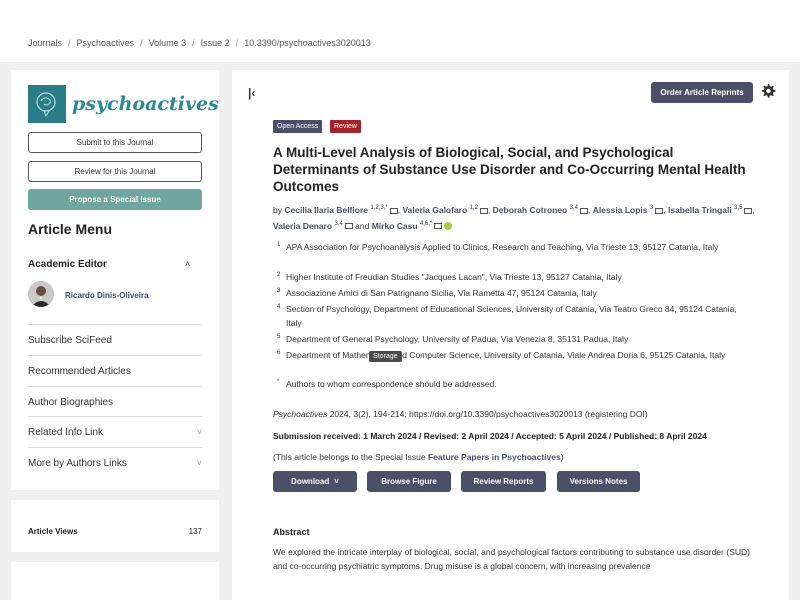 The image size is (800, 600). Describe the element at coordinates (70, 229) in the screenshot. I see `article-menu-title: Article Menu` at that location.